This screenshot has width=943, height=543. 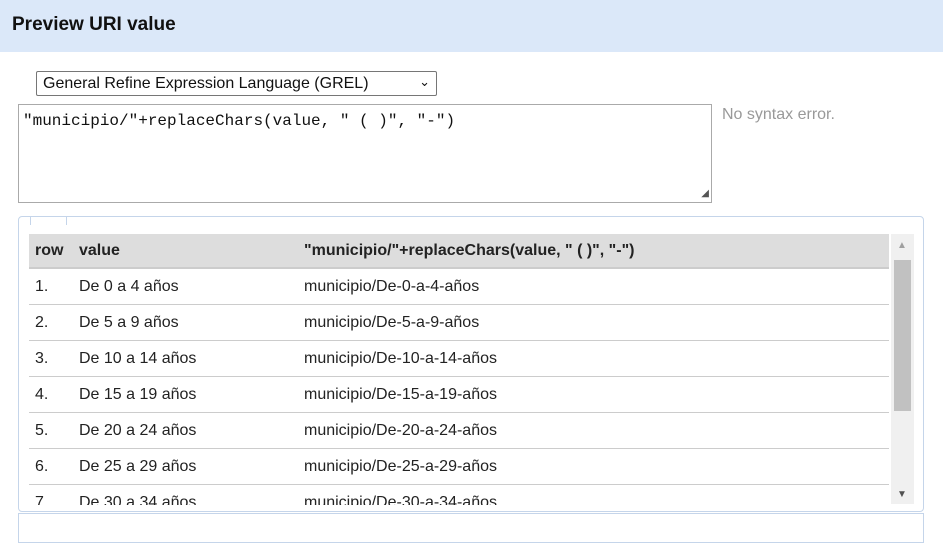 What do you see at coordinates (42, 358) in the screenshot?
I see `row-number: 3.` at bounding box center [42, 358].